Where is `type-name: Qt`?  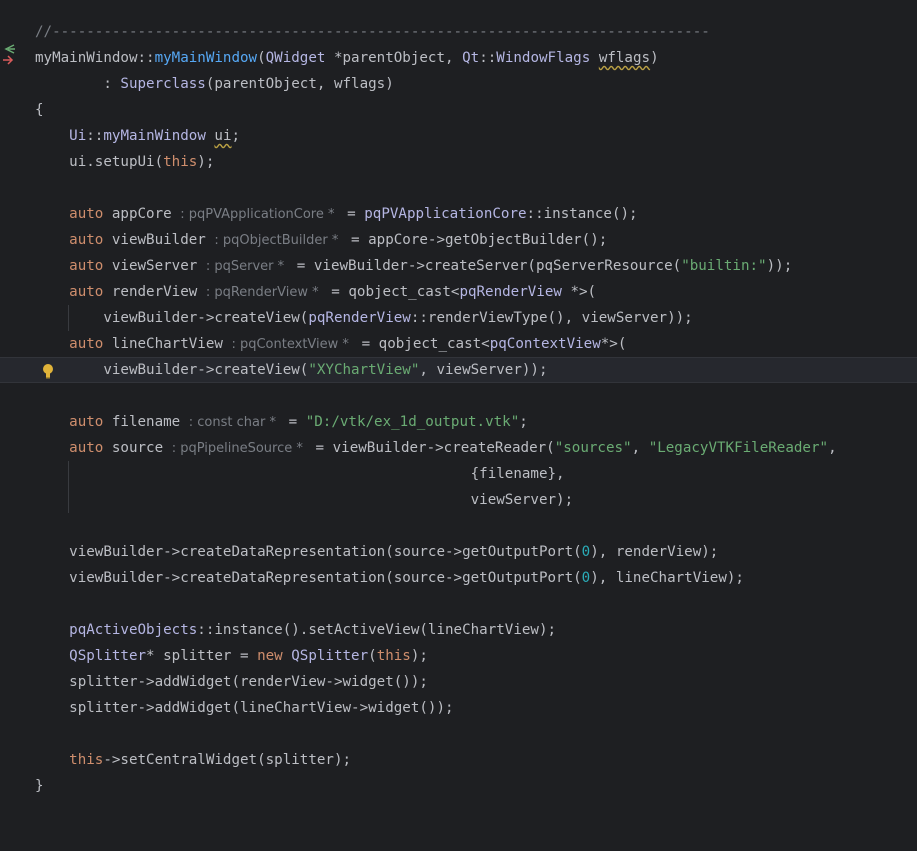
type-name: Qt is located at coordinates (471, 58).